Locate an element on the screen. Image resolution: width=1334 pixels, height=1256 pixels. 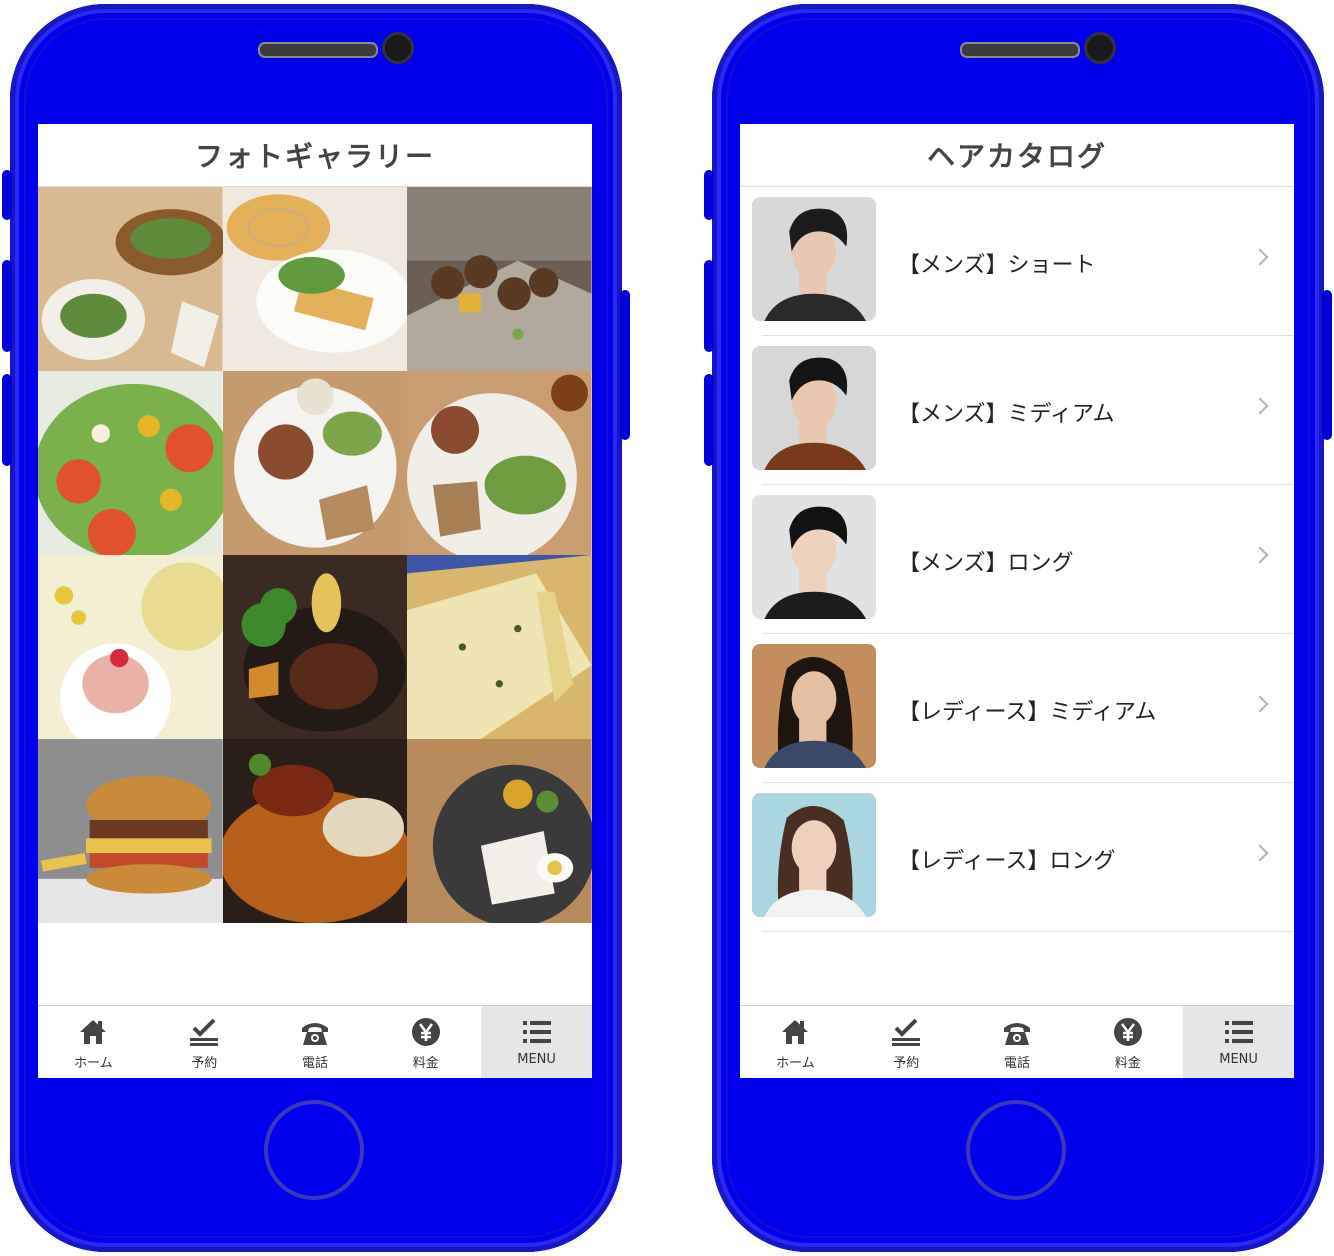
photo-curry-rice-image is located at coordinates (315, 831).